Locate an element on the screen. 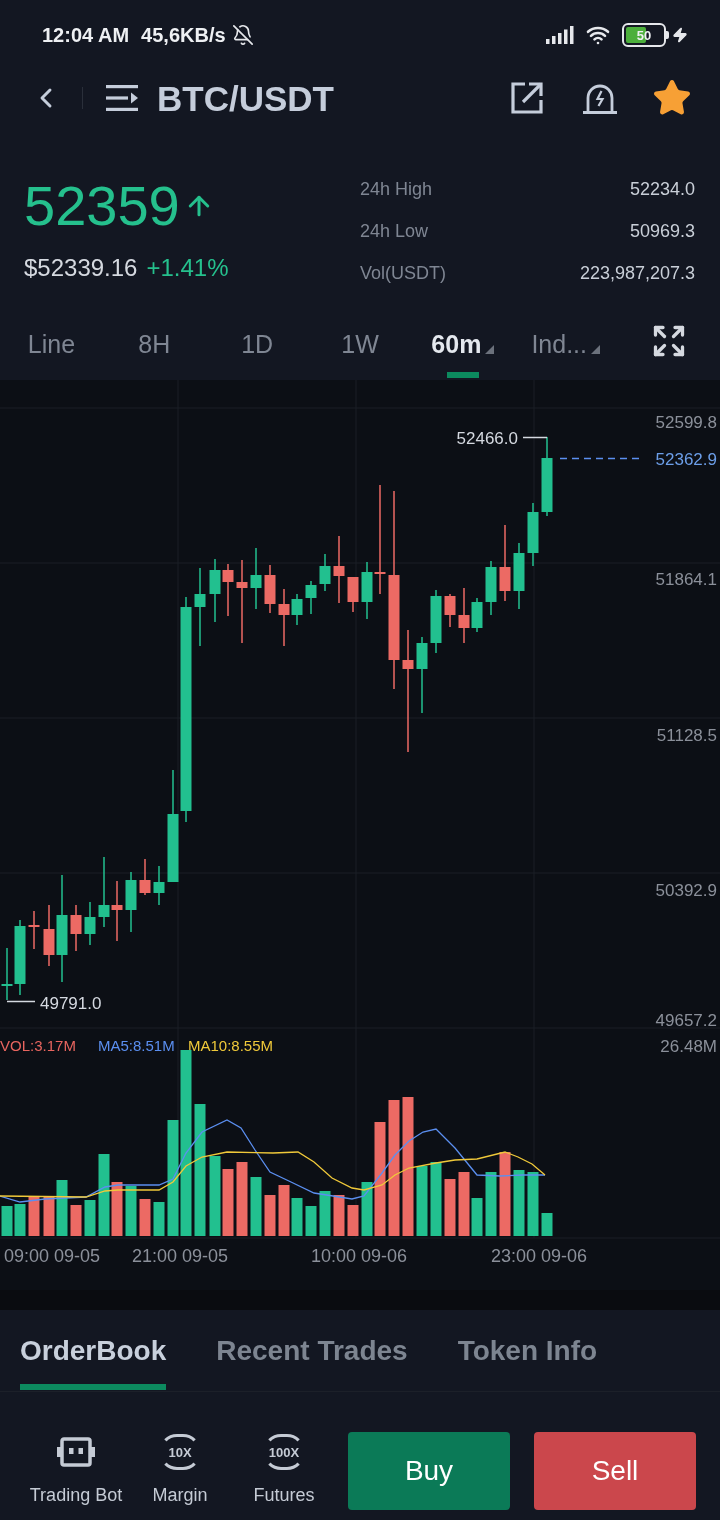 Image resolution: width=720 pixels, height=1520 pixels. price-axis-label: 50392.9 is located at coordinates (686, 890).